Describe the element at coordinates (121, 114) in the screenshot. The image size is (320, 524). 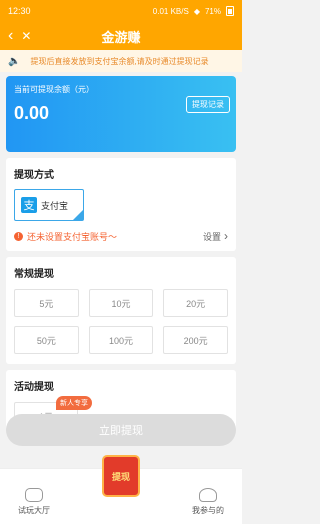
I see `balance-card: 当前可提现余额（元） 0.00 提现记录` at that location.